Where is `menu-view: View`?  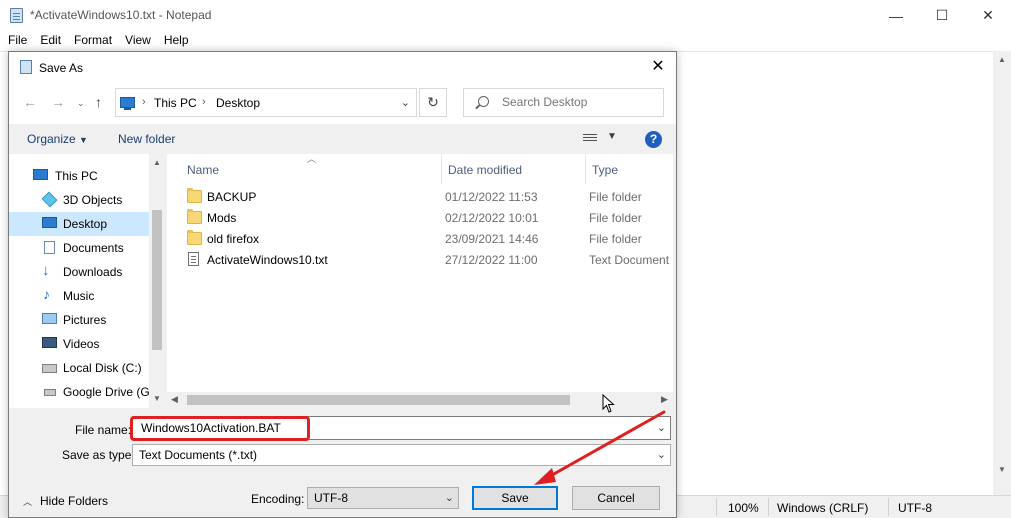 menu-view: View is located at coordinates (136, 41).